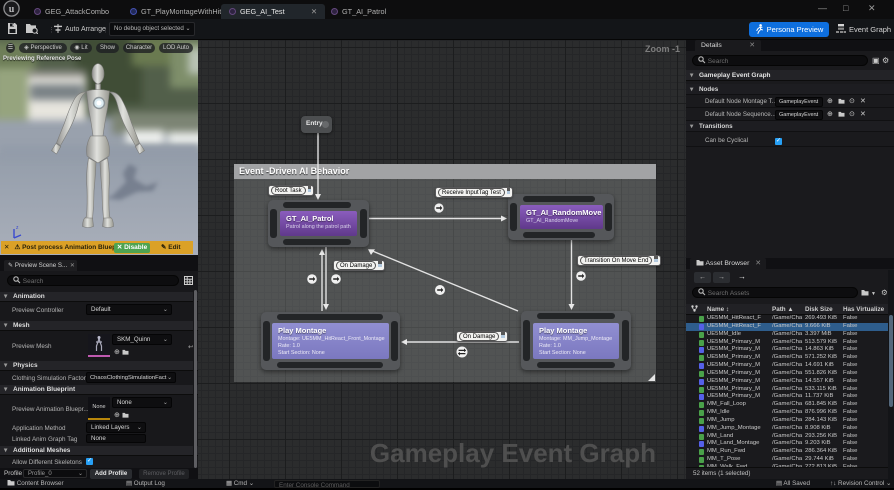 The image size is (894, 490). What do you see at coordinates (17, 228) in the screenshot?
I see `svg-text: z` at bounding box center [17, 228].